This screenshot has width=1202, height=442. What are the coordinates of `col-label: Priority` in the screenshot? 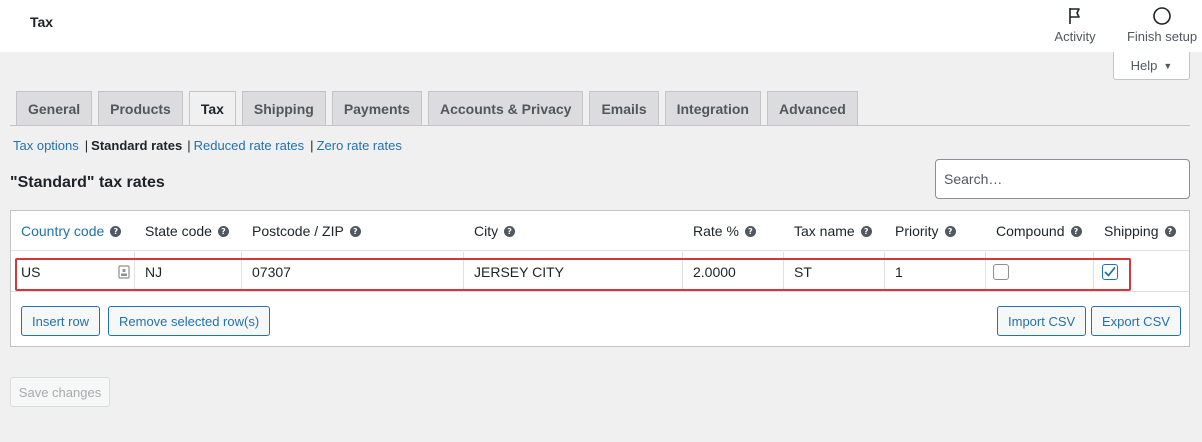 It's located at (917, 231).